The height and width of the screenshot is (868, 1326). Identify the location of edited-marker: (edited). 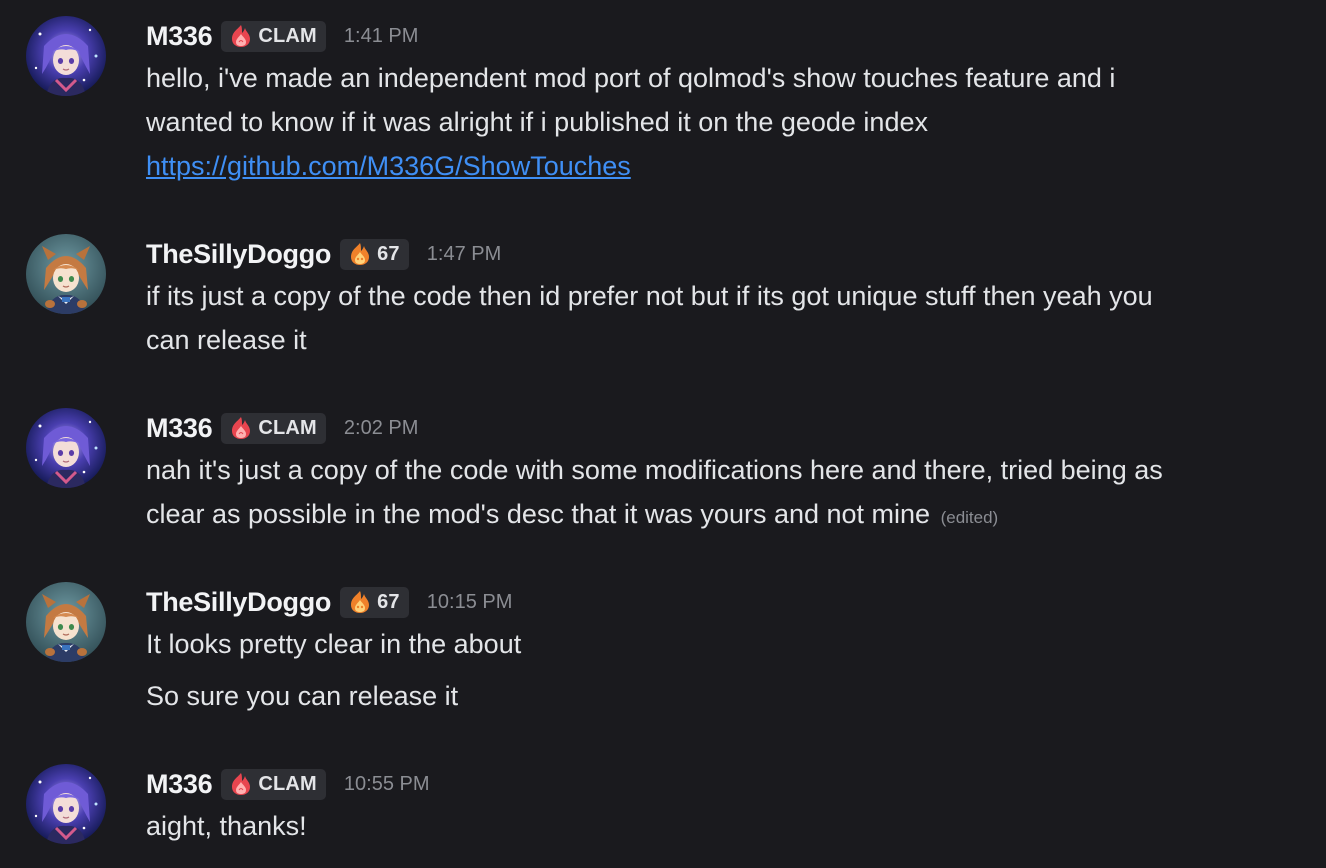
(970, 517).